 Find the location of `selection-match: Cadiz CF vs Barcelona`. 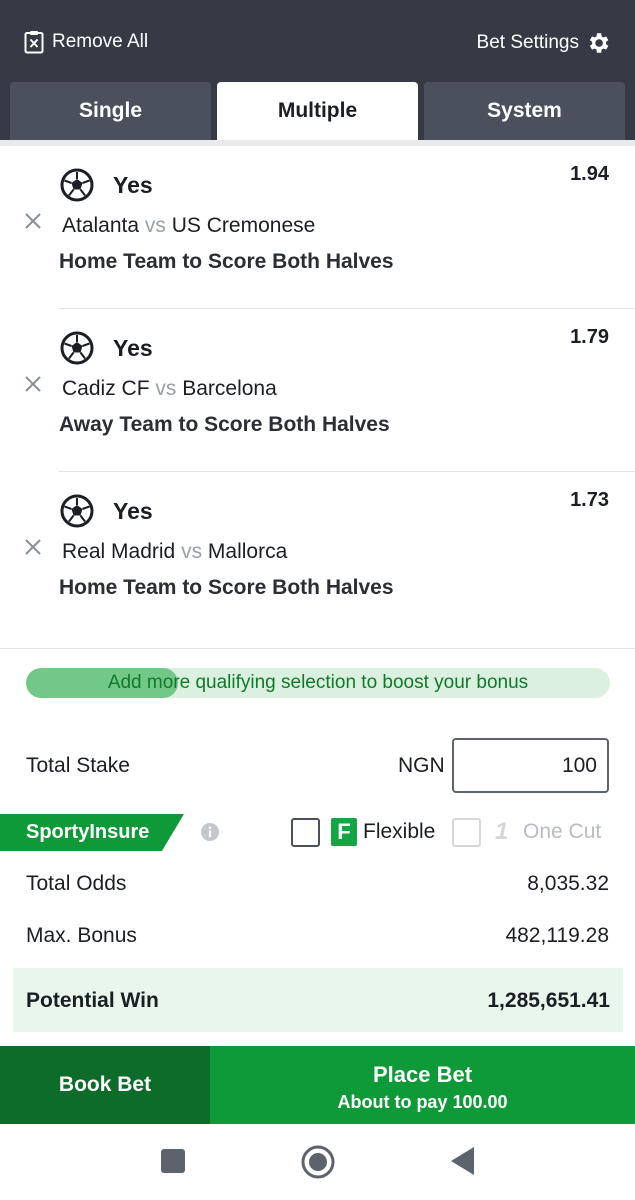

selection-match: Cadiz CF vs Barcelona is located at coordinates (169, 389).